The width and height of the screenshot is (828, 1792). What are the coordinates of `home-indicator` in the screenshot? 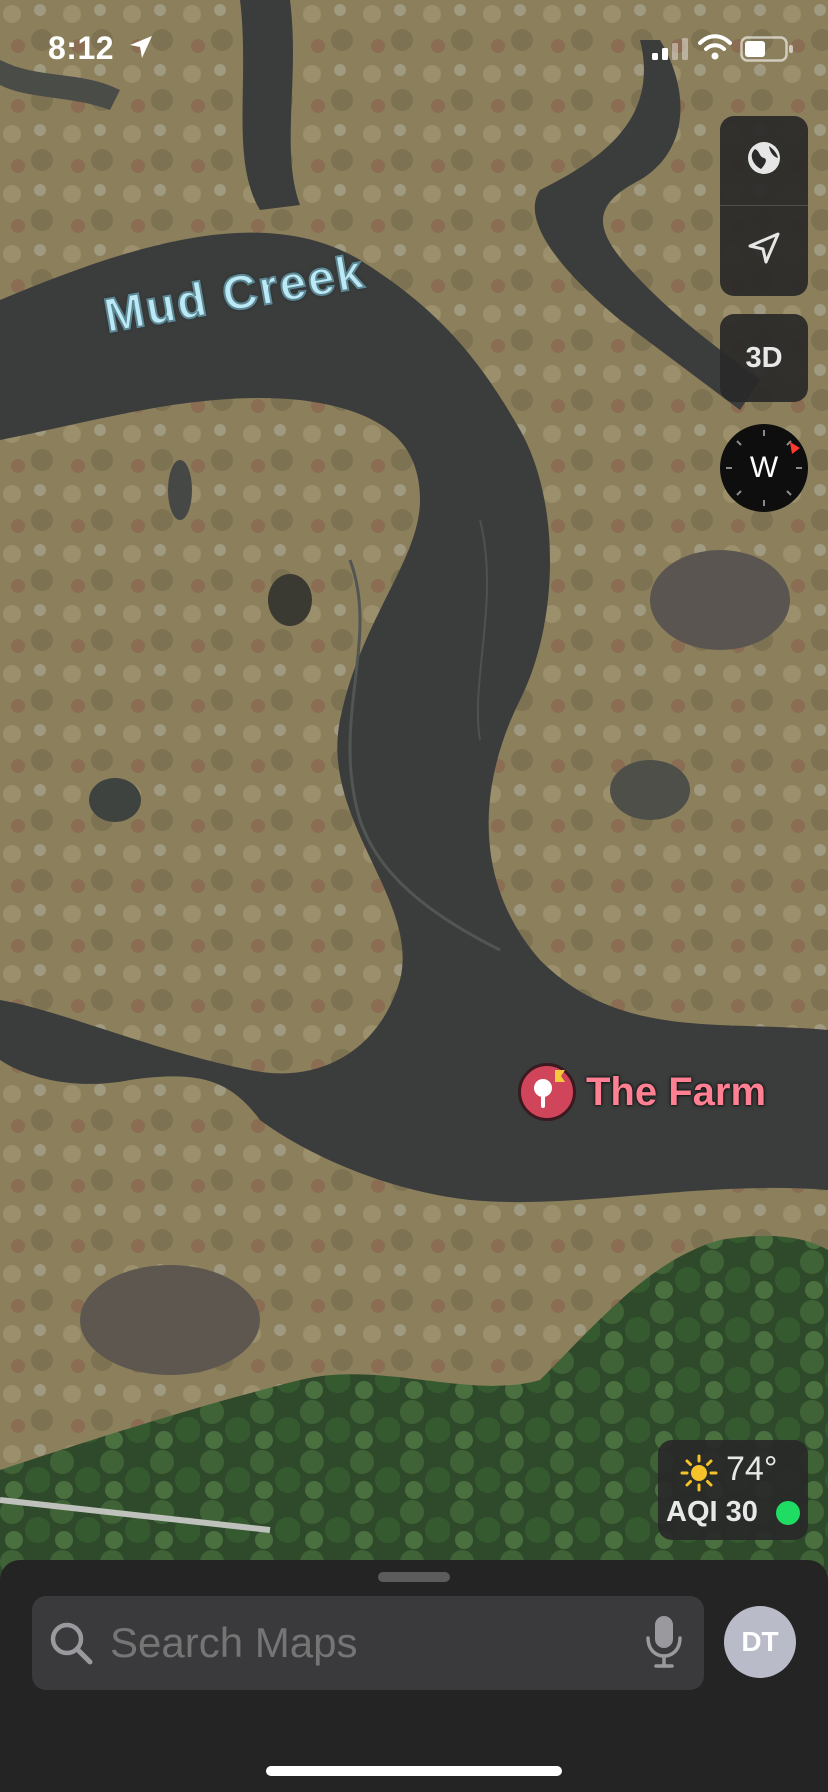 It's located at (414, 1771).